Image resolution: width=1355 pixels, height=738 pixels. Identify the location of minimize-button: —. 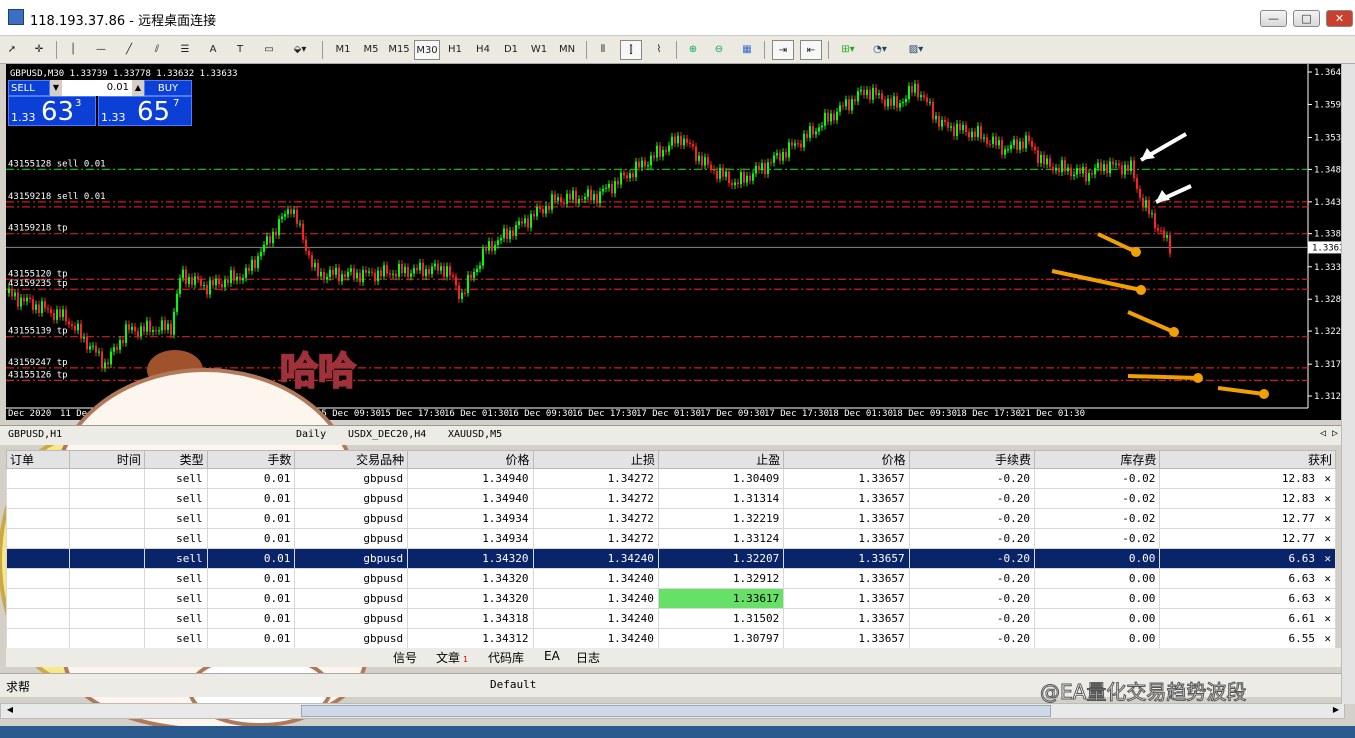
(1273, 18).